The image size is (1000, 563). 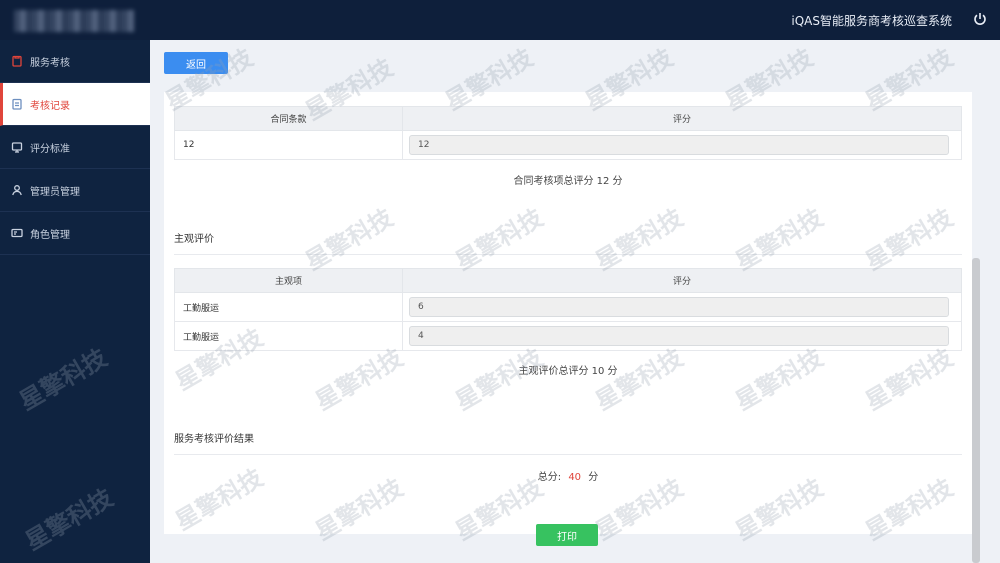 I want to click on column-header: 主观项, so click(x=288, y=280).